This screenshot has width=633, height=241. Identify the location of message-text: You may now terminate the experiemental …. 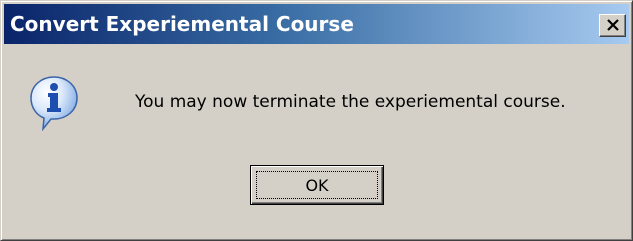
(350, 102).